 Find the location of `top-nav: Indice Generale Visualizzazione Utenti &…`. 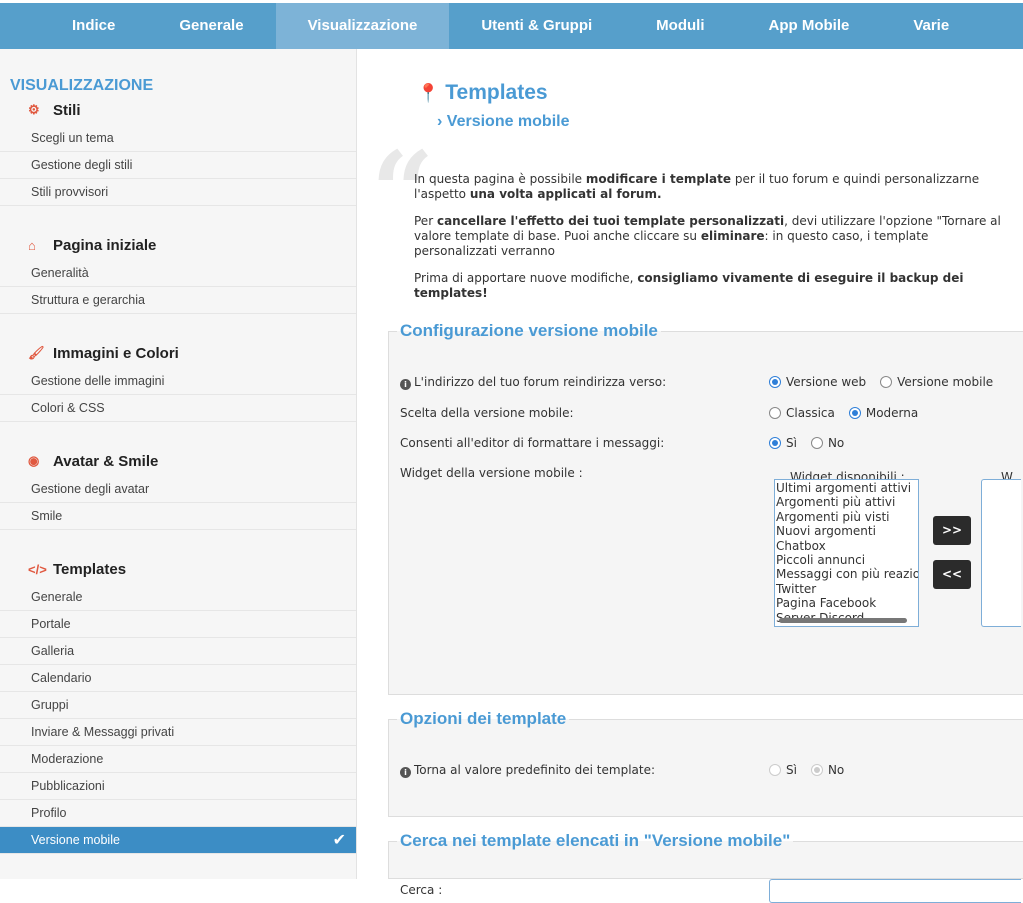

top-nav: Indice Generale Visualizzazione Utenti &… is located at coordinates (511, 26).